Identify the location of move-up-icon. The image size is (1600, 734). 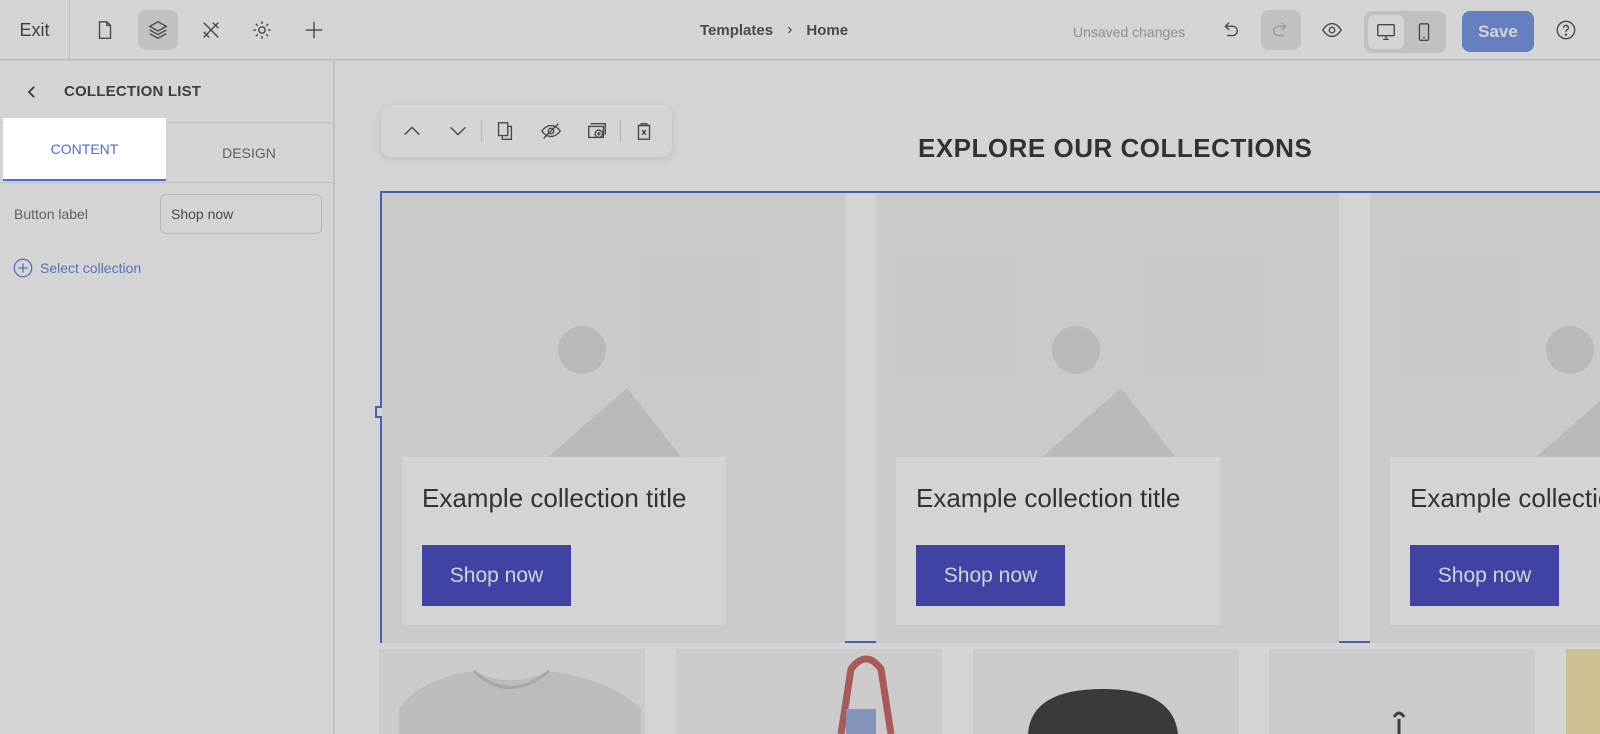
(412, 131).